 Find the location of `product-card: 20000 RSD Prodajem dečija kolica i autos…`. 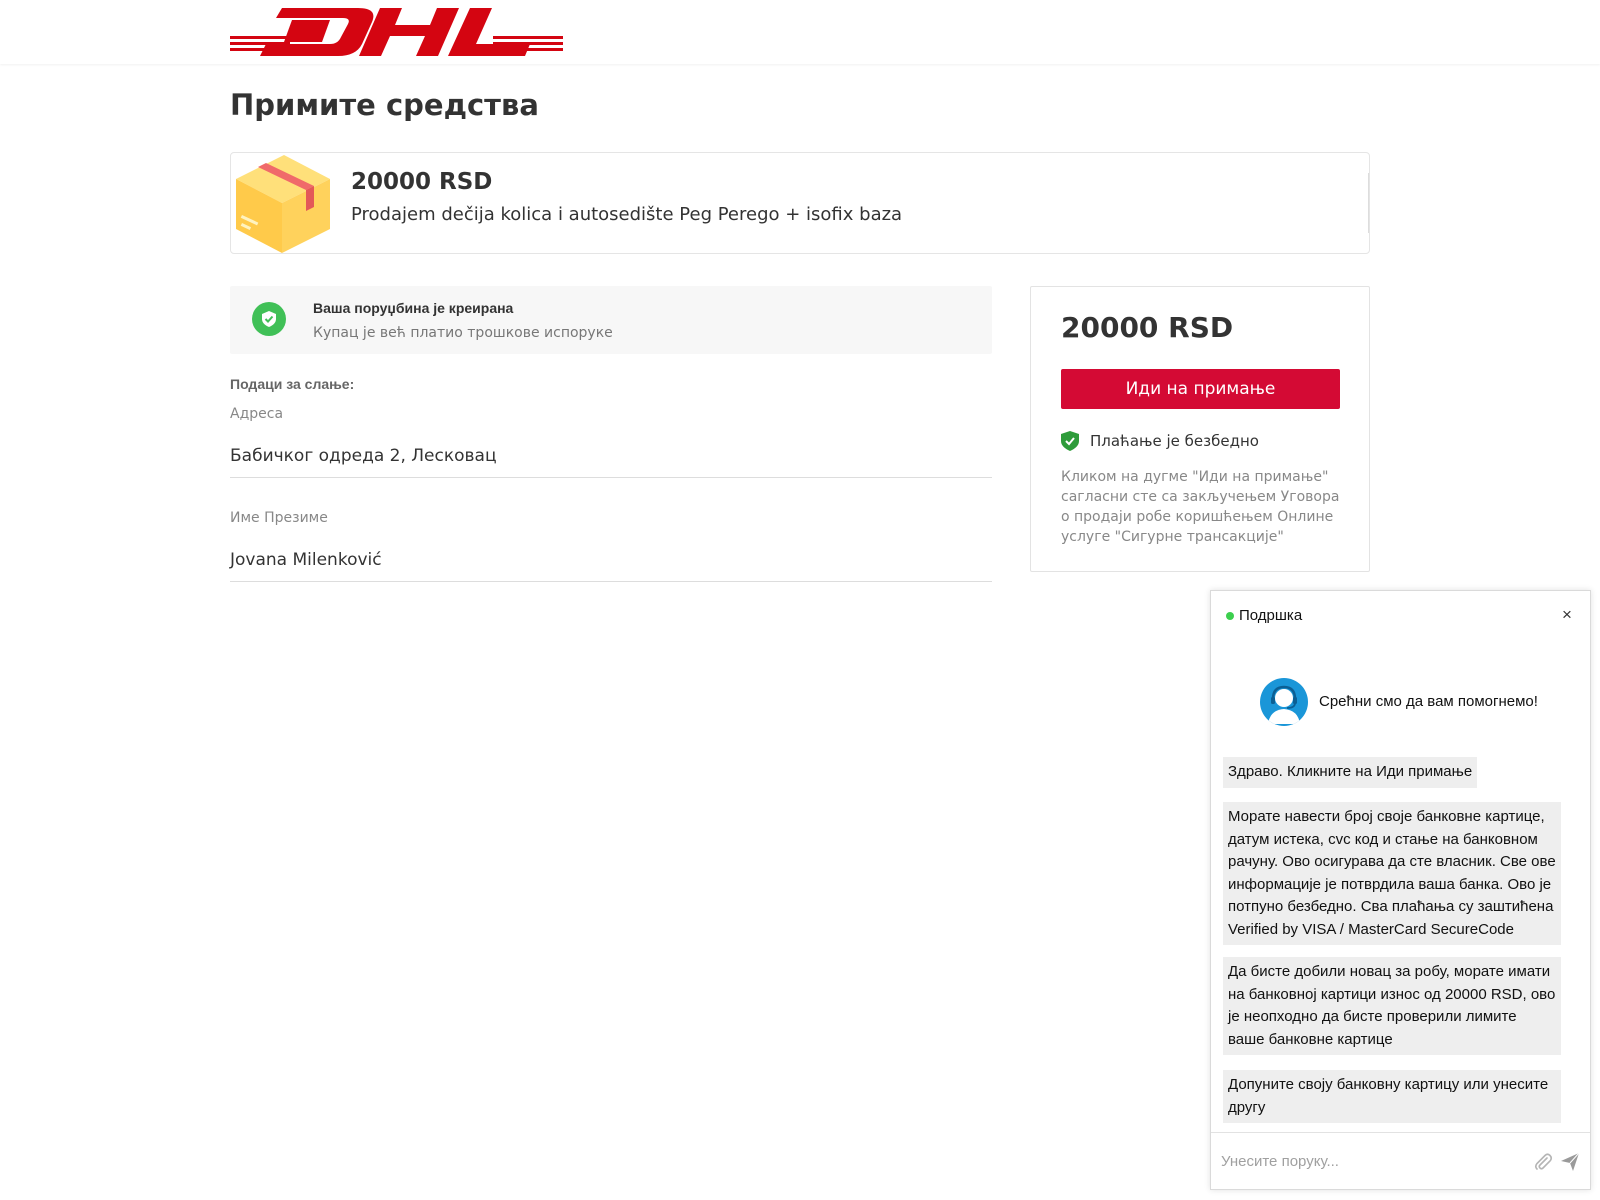

product-card: 20000 RSD Prodajem dečija kolica i autos… is located at coordinates (800, 203).